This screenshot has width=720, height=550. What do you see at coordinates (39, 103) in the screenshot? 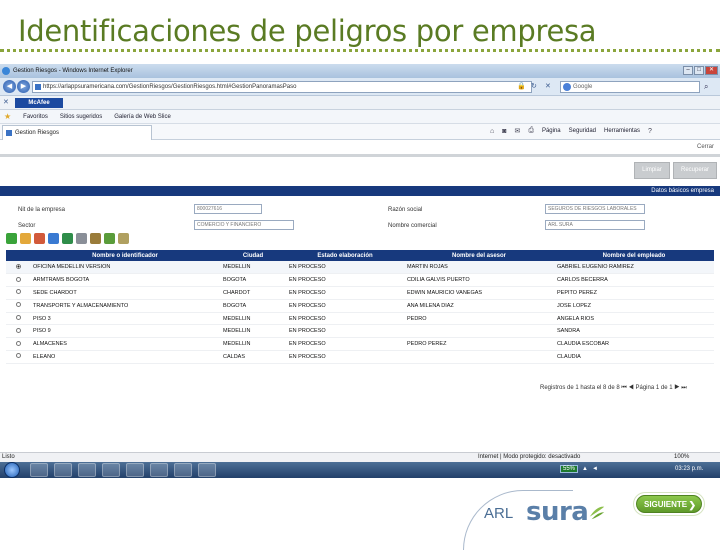
I see `mcafee-button: McAfee` at bounding box center [39, 103].